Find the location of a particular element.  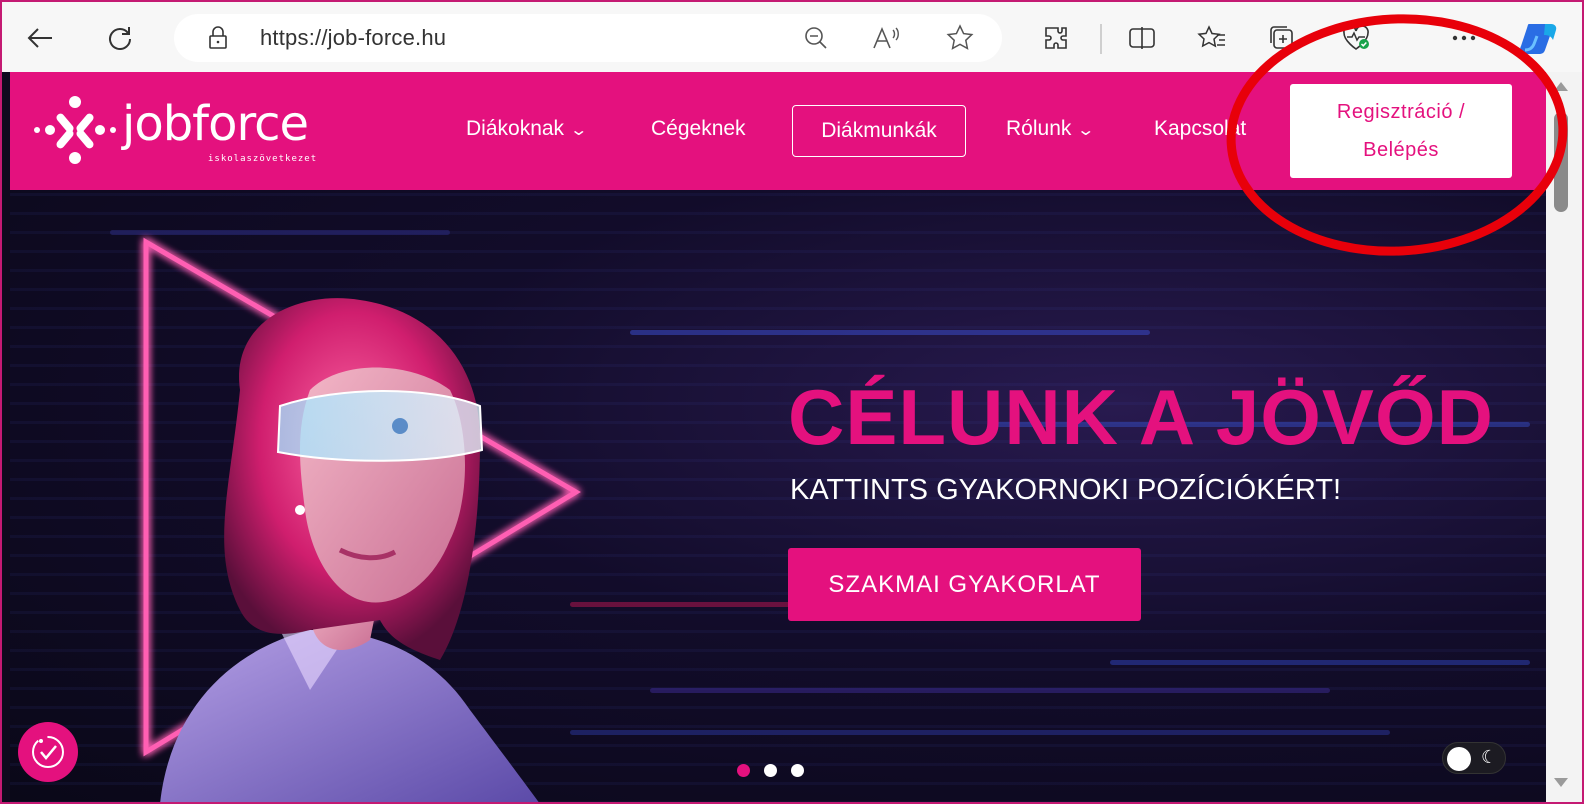

login-label: Belépés is located at coordinates (1401, 150).